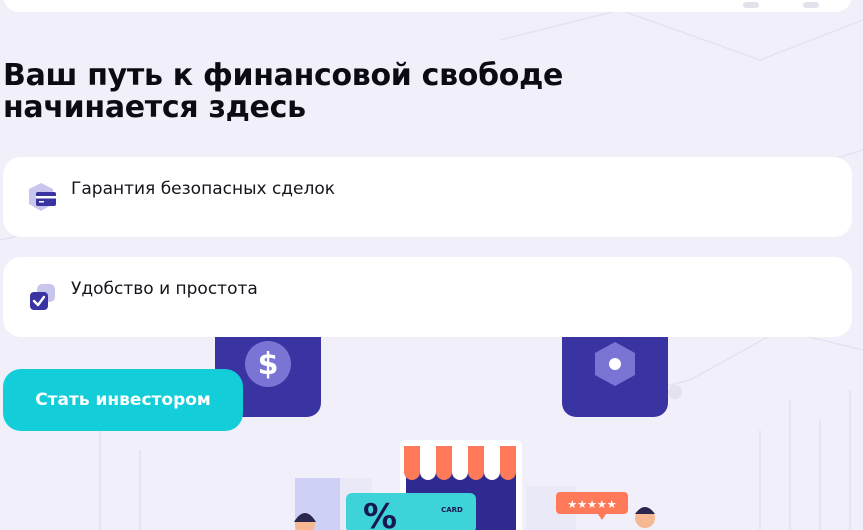 This screenshot has height=530, width=863. Describe the element at coordinates (427, 297) in the screenshot. I see `feature-card-convenience: Удобство и простота` at that location.